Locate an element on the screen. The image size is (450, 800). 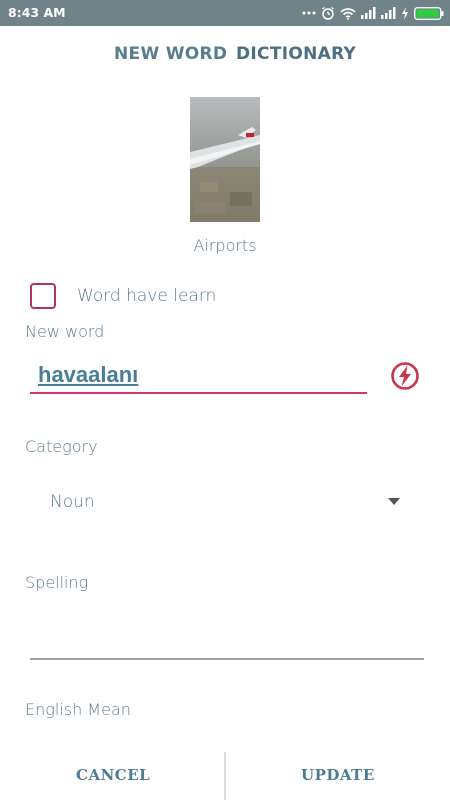
charging-icon is located at coordinates (405, 13).